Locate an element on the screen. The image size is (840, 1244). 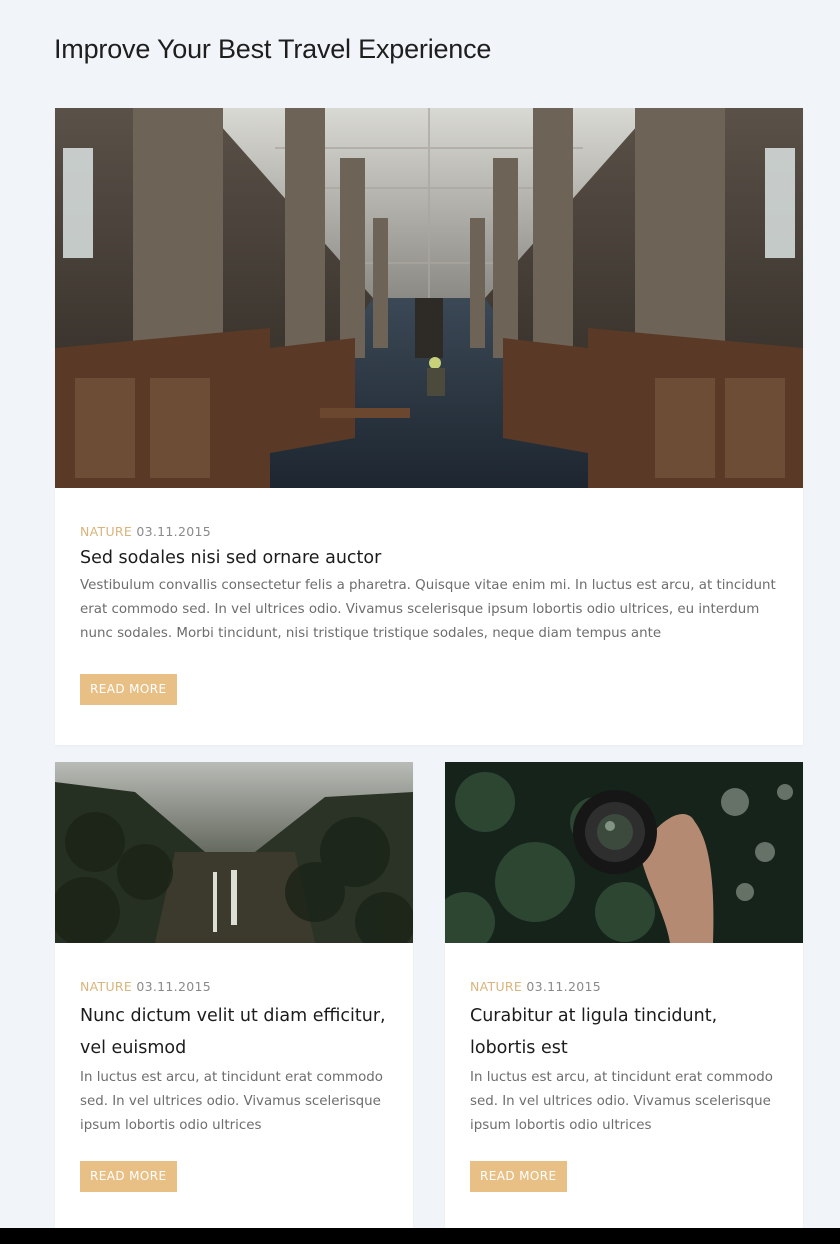
waterfall-image is located at coordinates (234, 852).